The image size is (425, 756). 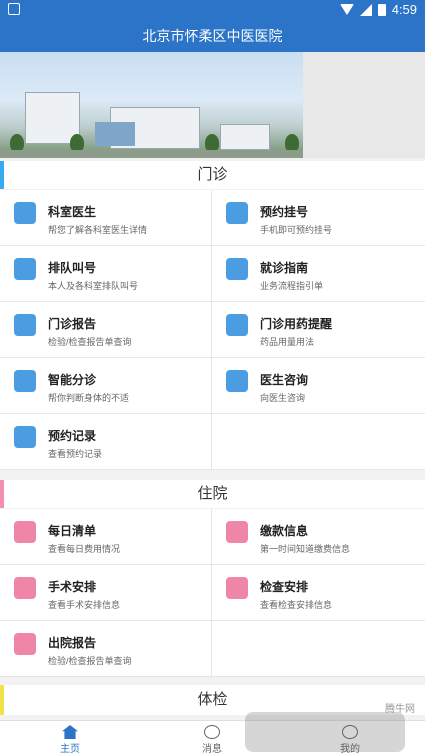 I want to click on menu-item-surgery: 手术安排 查看手术安排信息, so click(x=106, y=593).